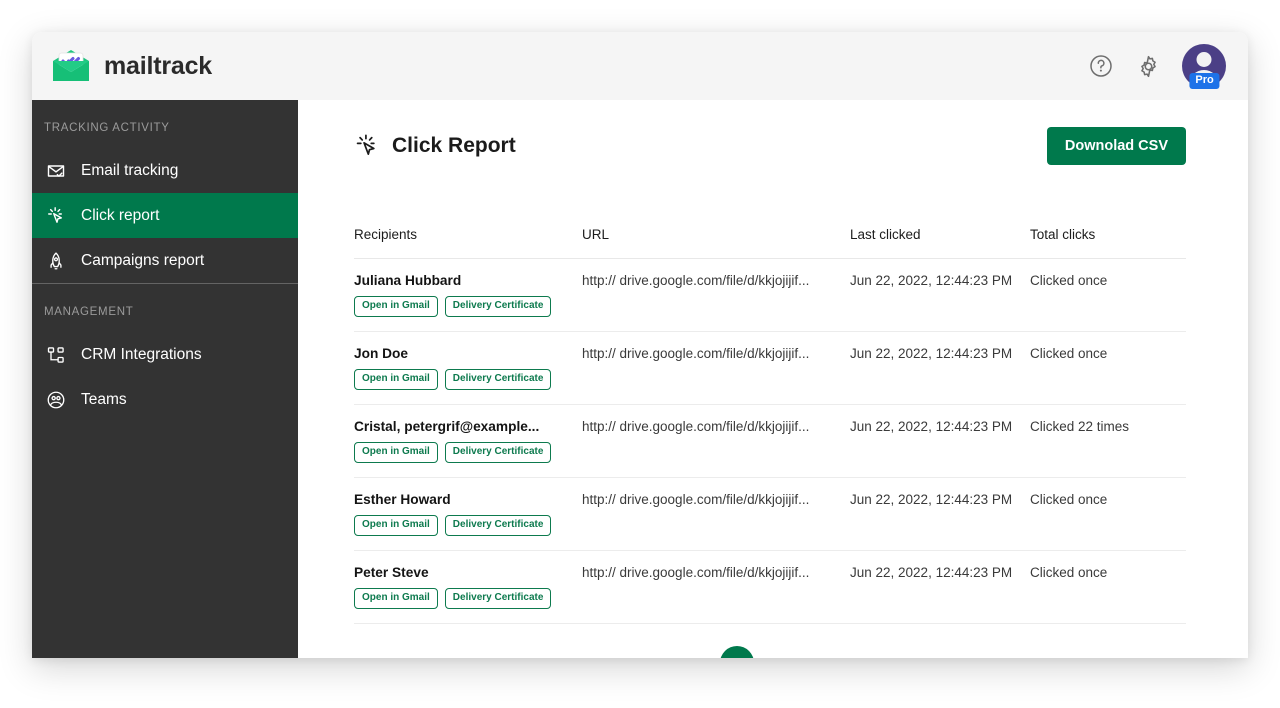  I want to click on pagination: ‹ 1 ... 14 ›, so click(770, 652).